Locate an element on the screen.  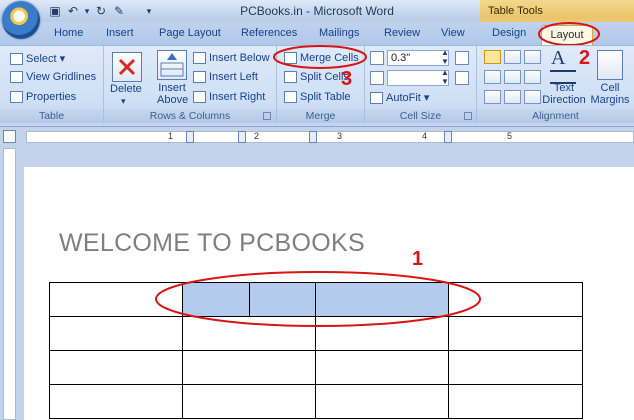
insert-right-button: Insert Right is located at coordinates (229, 97).